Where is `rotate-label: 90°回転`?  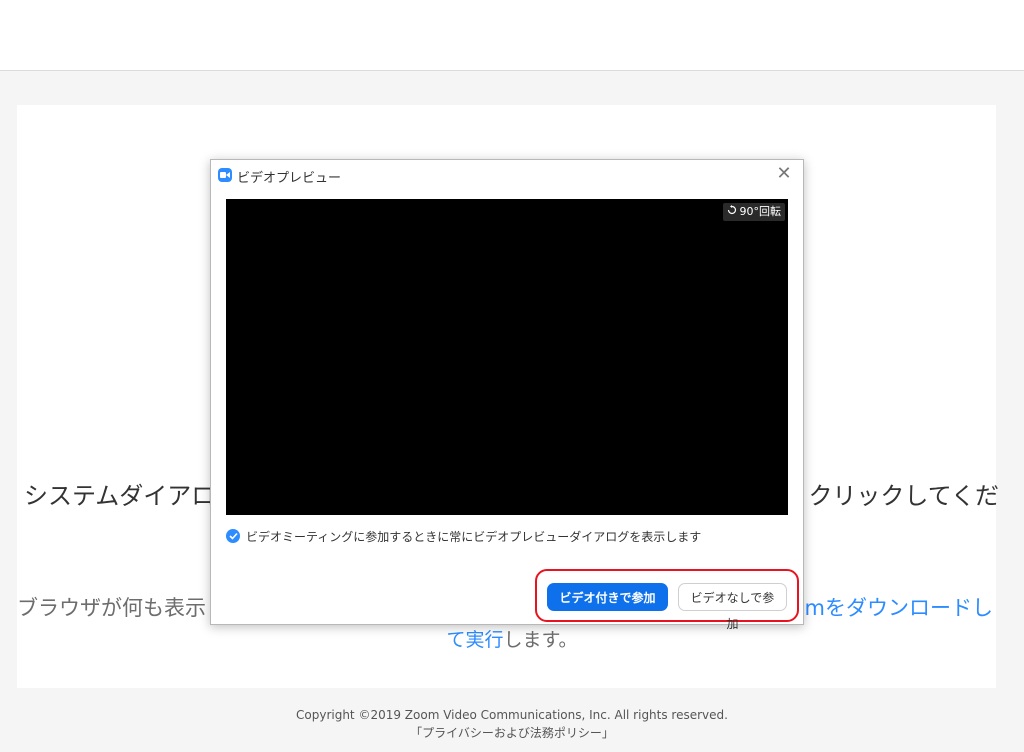 rotate-label: 90°回転 is located at coordinates (760, 211).